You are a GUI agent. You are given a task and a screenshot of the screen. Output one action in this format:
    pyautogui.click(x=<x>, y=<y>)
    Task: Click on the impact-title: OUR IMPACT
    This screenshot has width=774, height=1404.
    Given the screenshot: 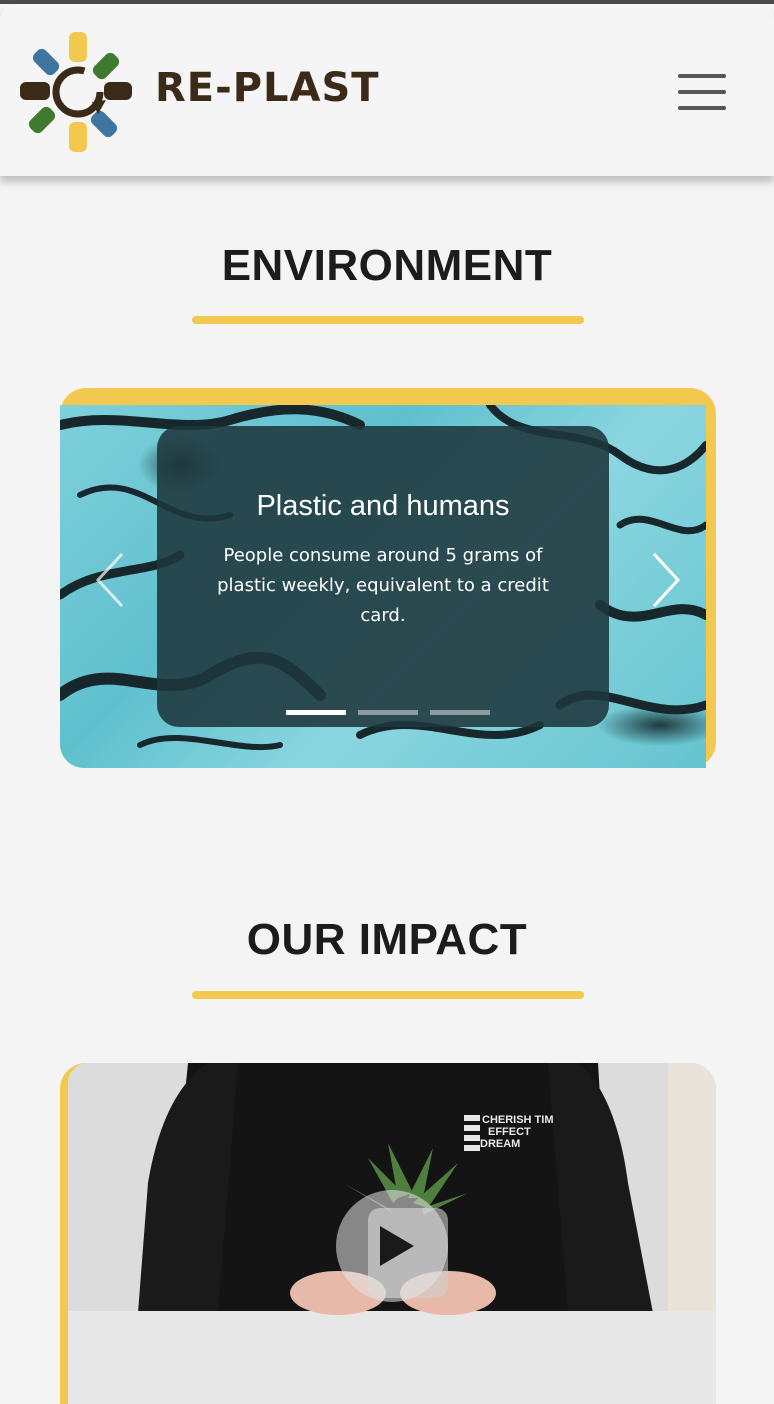 What is the action you would take?
    pyautogui.click(x=387, y=939)
    